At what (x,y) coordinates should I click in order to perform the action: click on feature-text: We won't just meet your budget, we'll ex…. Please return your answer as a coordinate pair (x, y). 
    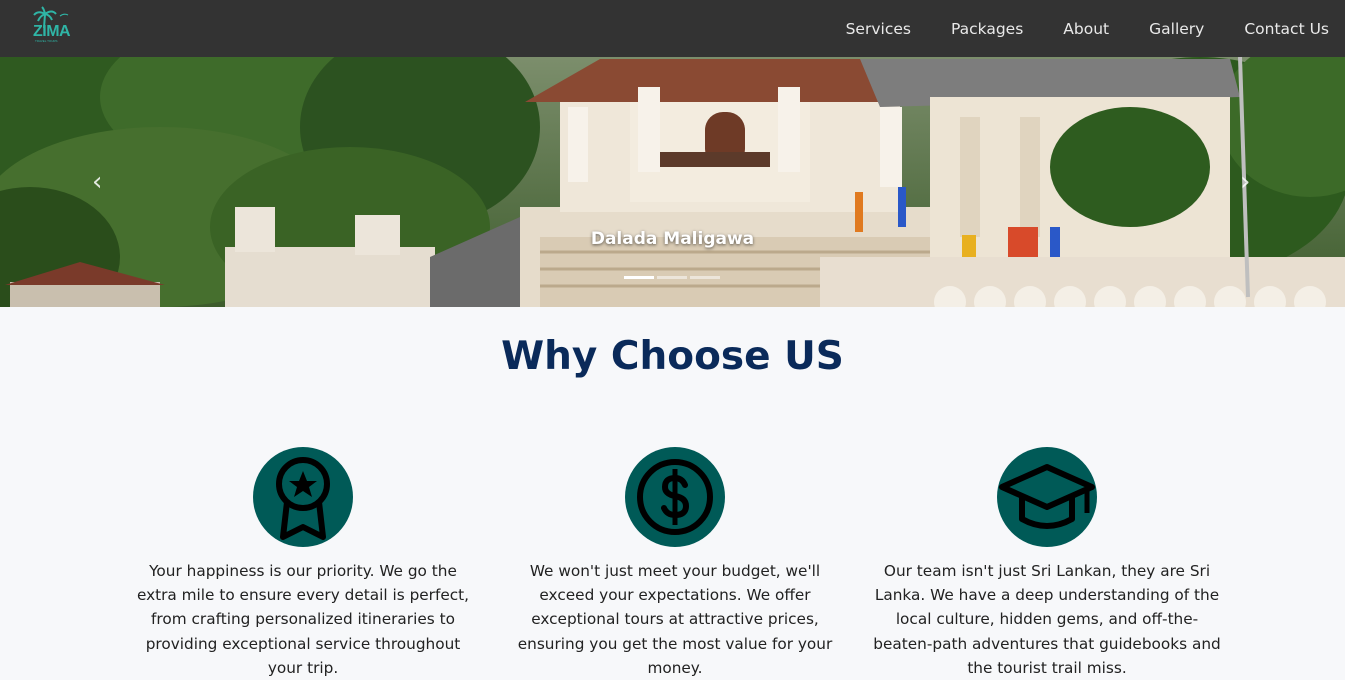
    Looking at the image, I should click on (675, 619).